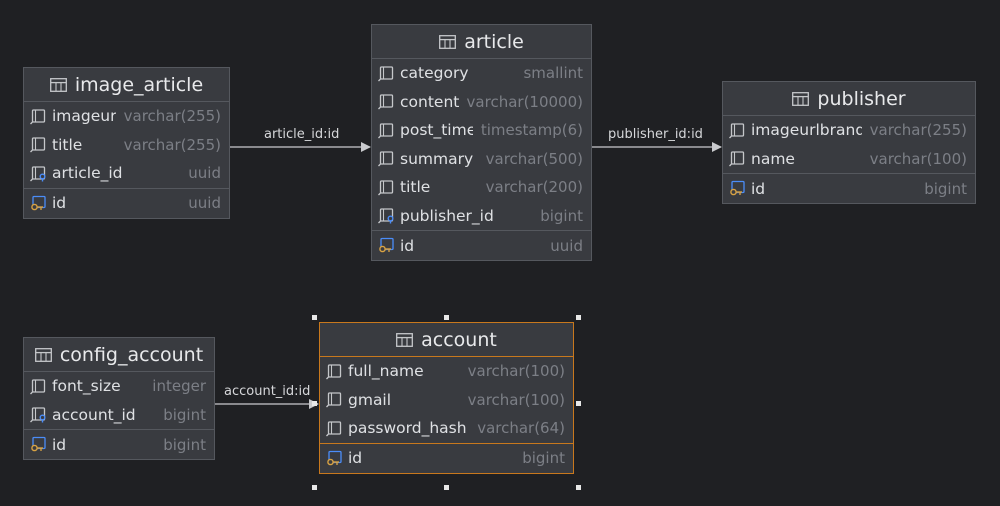 This screenshot has width=1000, height=506. Describe the element at coordinates (179, 386) in the screenshot. I see `column-type: integer` at that location.